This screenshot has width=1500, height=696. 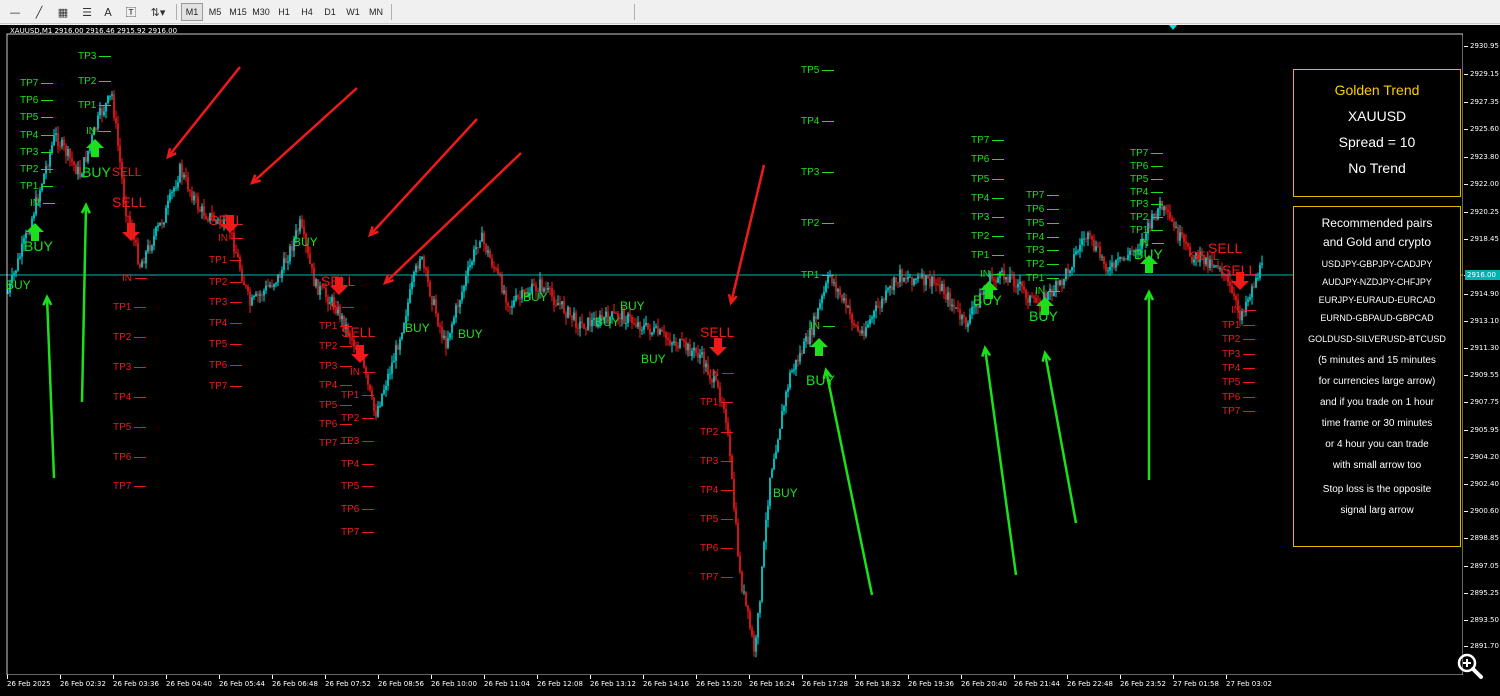 I want to click on note-line: or 4 hour you can trade, so click(x=1377, y=444).